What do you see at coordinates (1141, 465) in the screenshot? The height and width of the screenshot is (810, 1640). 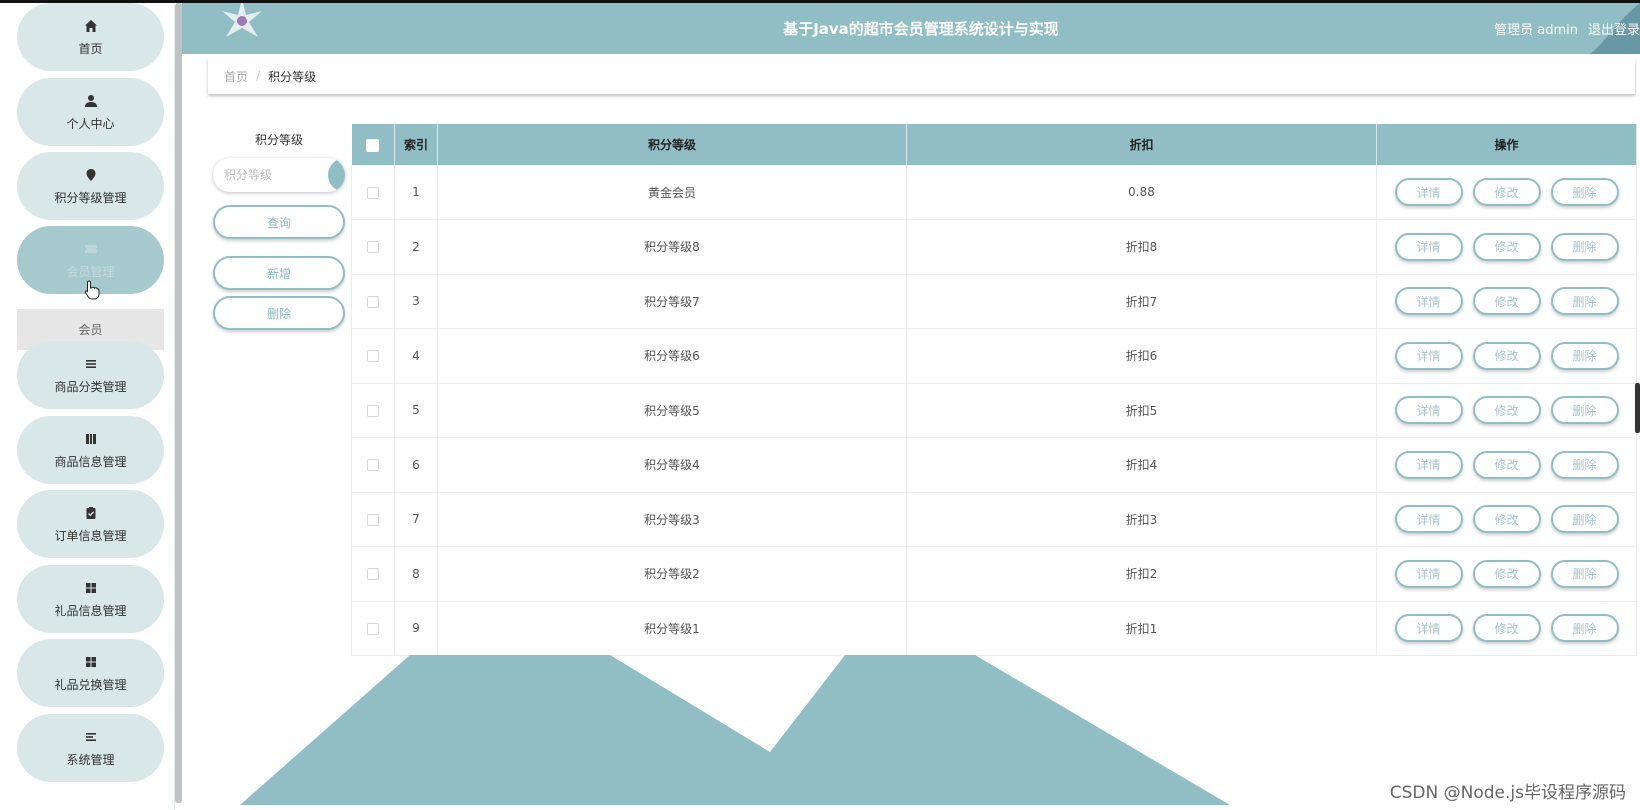 I see `cell-discount: 折扣4` at bounding box center [1141, 465].